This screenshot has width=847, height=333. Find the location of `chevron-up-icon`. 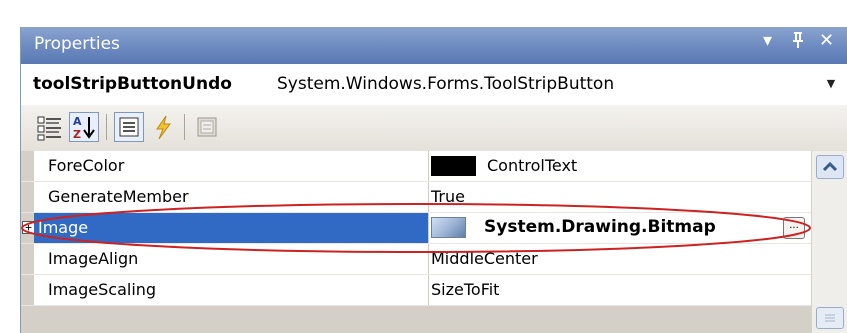

chevron-up-icon is located at coordinates (830, 166).